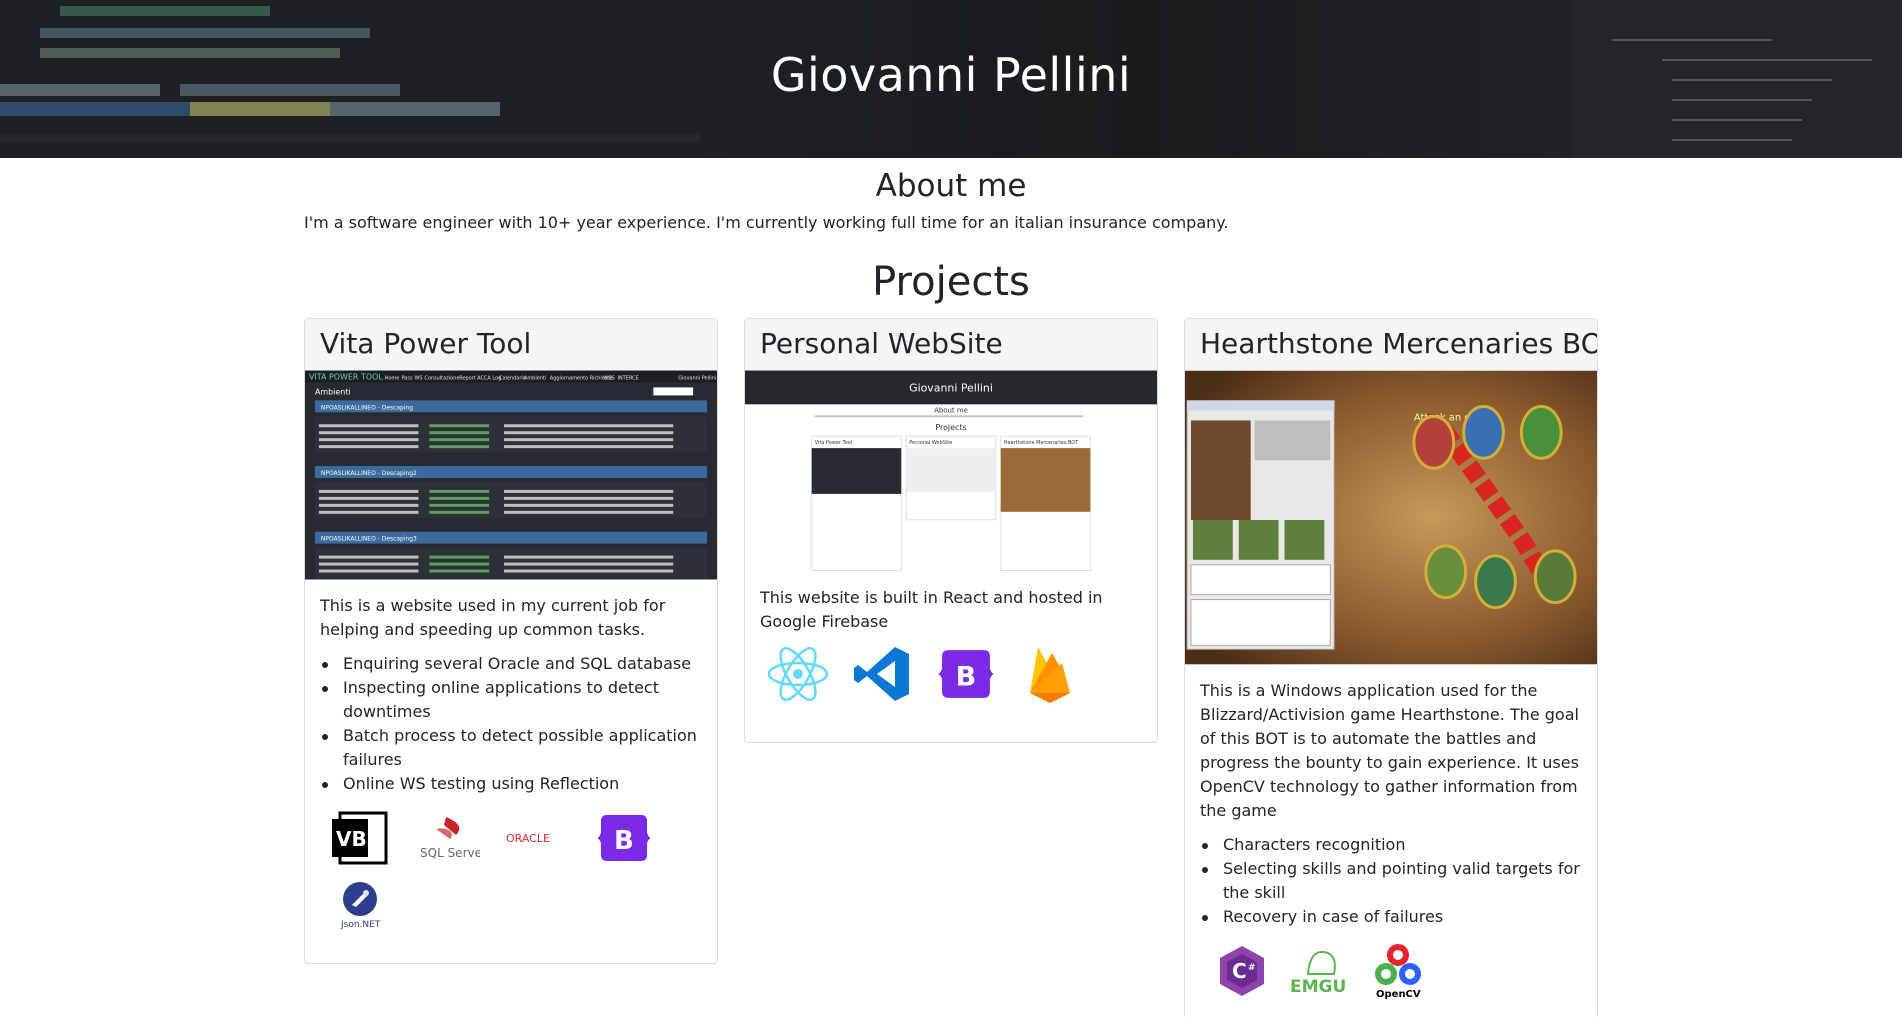  What do you see at coordinates (360, 904) in the screenshot?
I see `json-net-icon: Json.NET` at bounding box center [360, 904].